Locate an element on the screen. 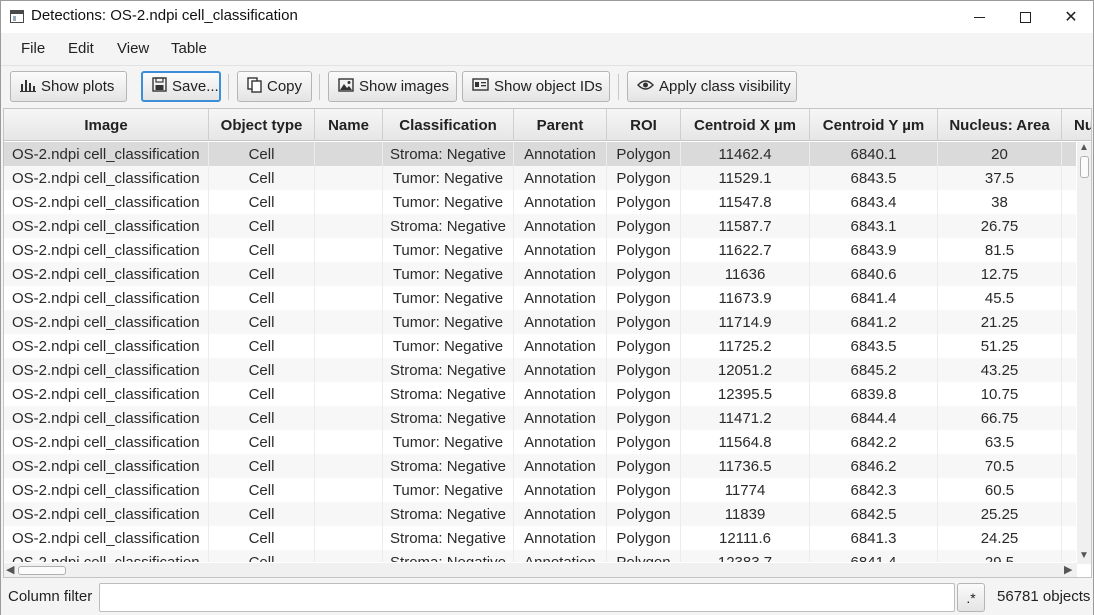  menu-table: Table is located at coordinates (189, 48).